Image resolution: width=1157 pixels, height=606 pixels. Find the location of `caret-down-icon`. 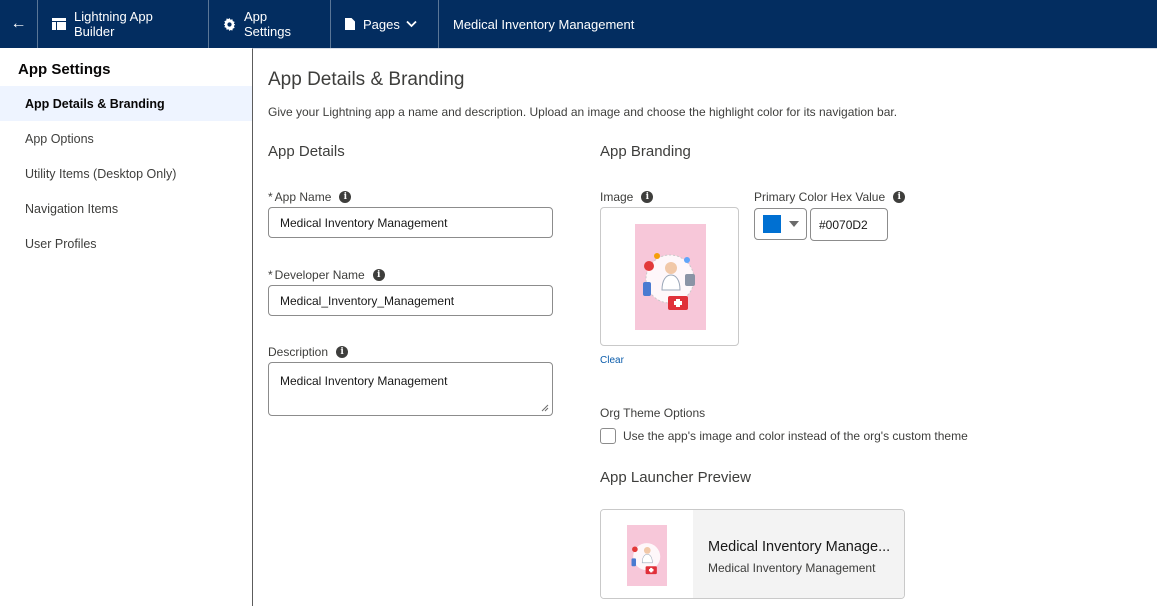

caret-down-icon is located at coordinates (794, 224).